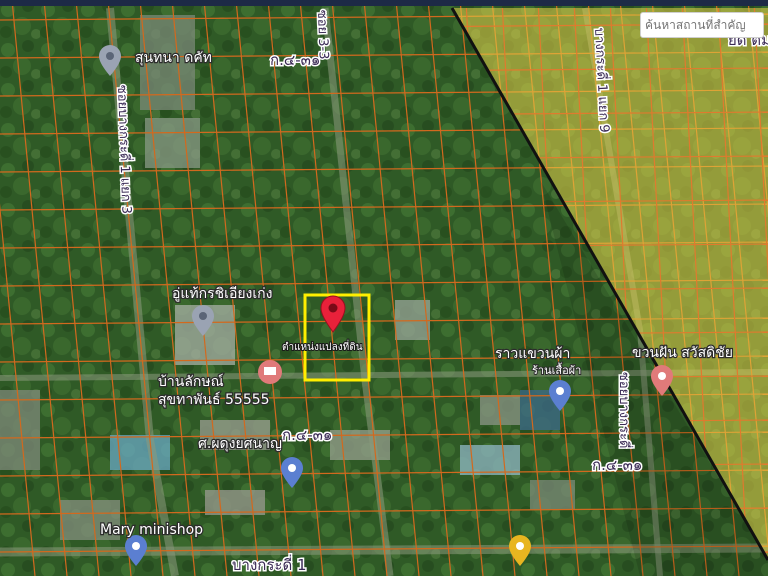  I want to click on place-label-suk-thaphan: สุขทาพันธ์ 55555, so click(214, 399).